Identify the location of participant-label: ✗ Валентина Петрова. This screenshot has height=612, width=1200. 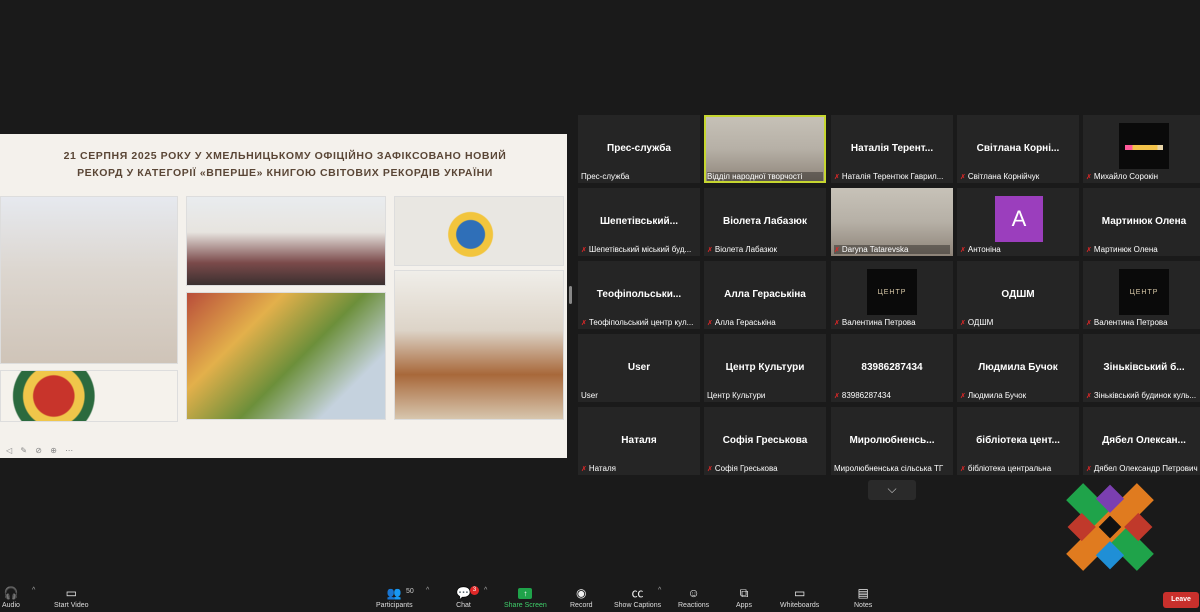
(892, 322).